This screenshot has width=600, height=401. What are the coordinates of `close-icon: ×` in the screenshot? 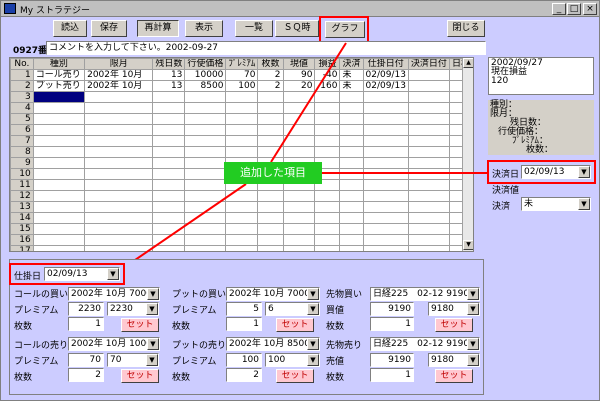 It's located at (590, 9).